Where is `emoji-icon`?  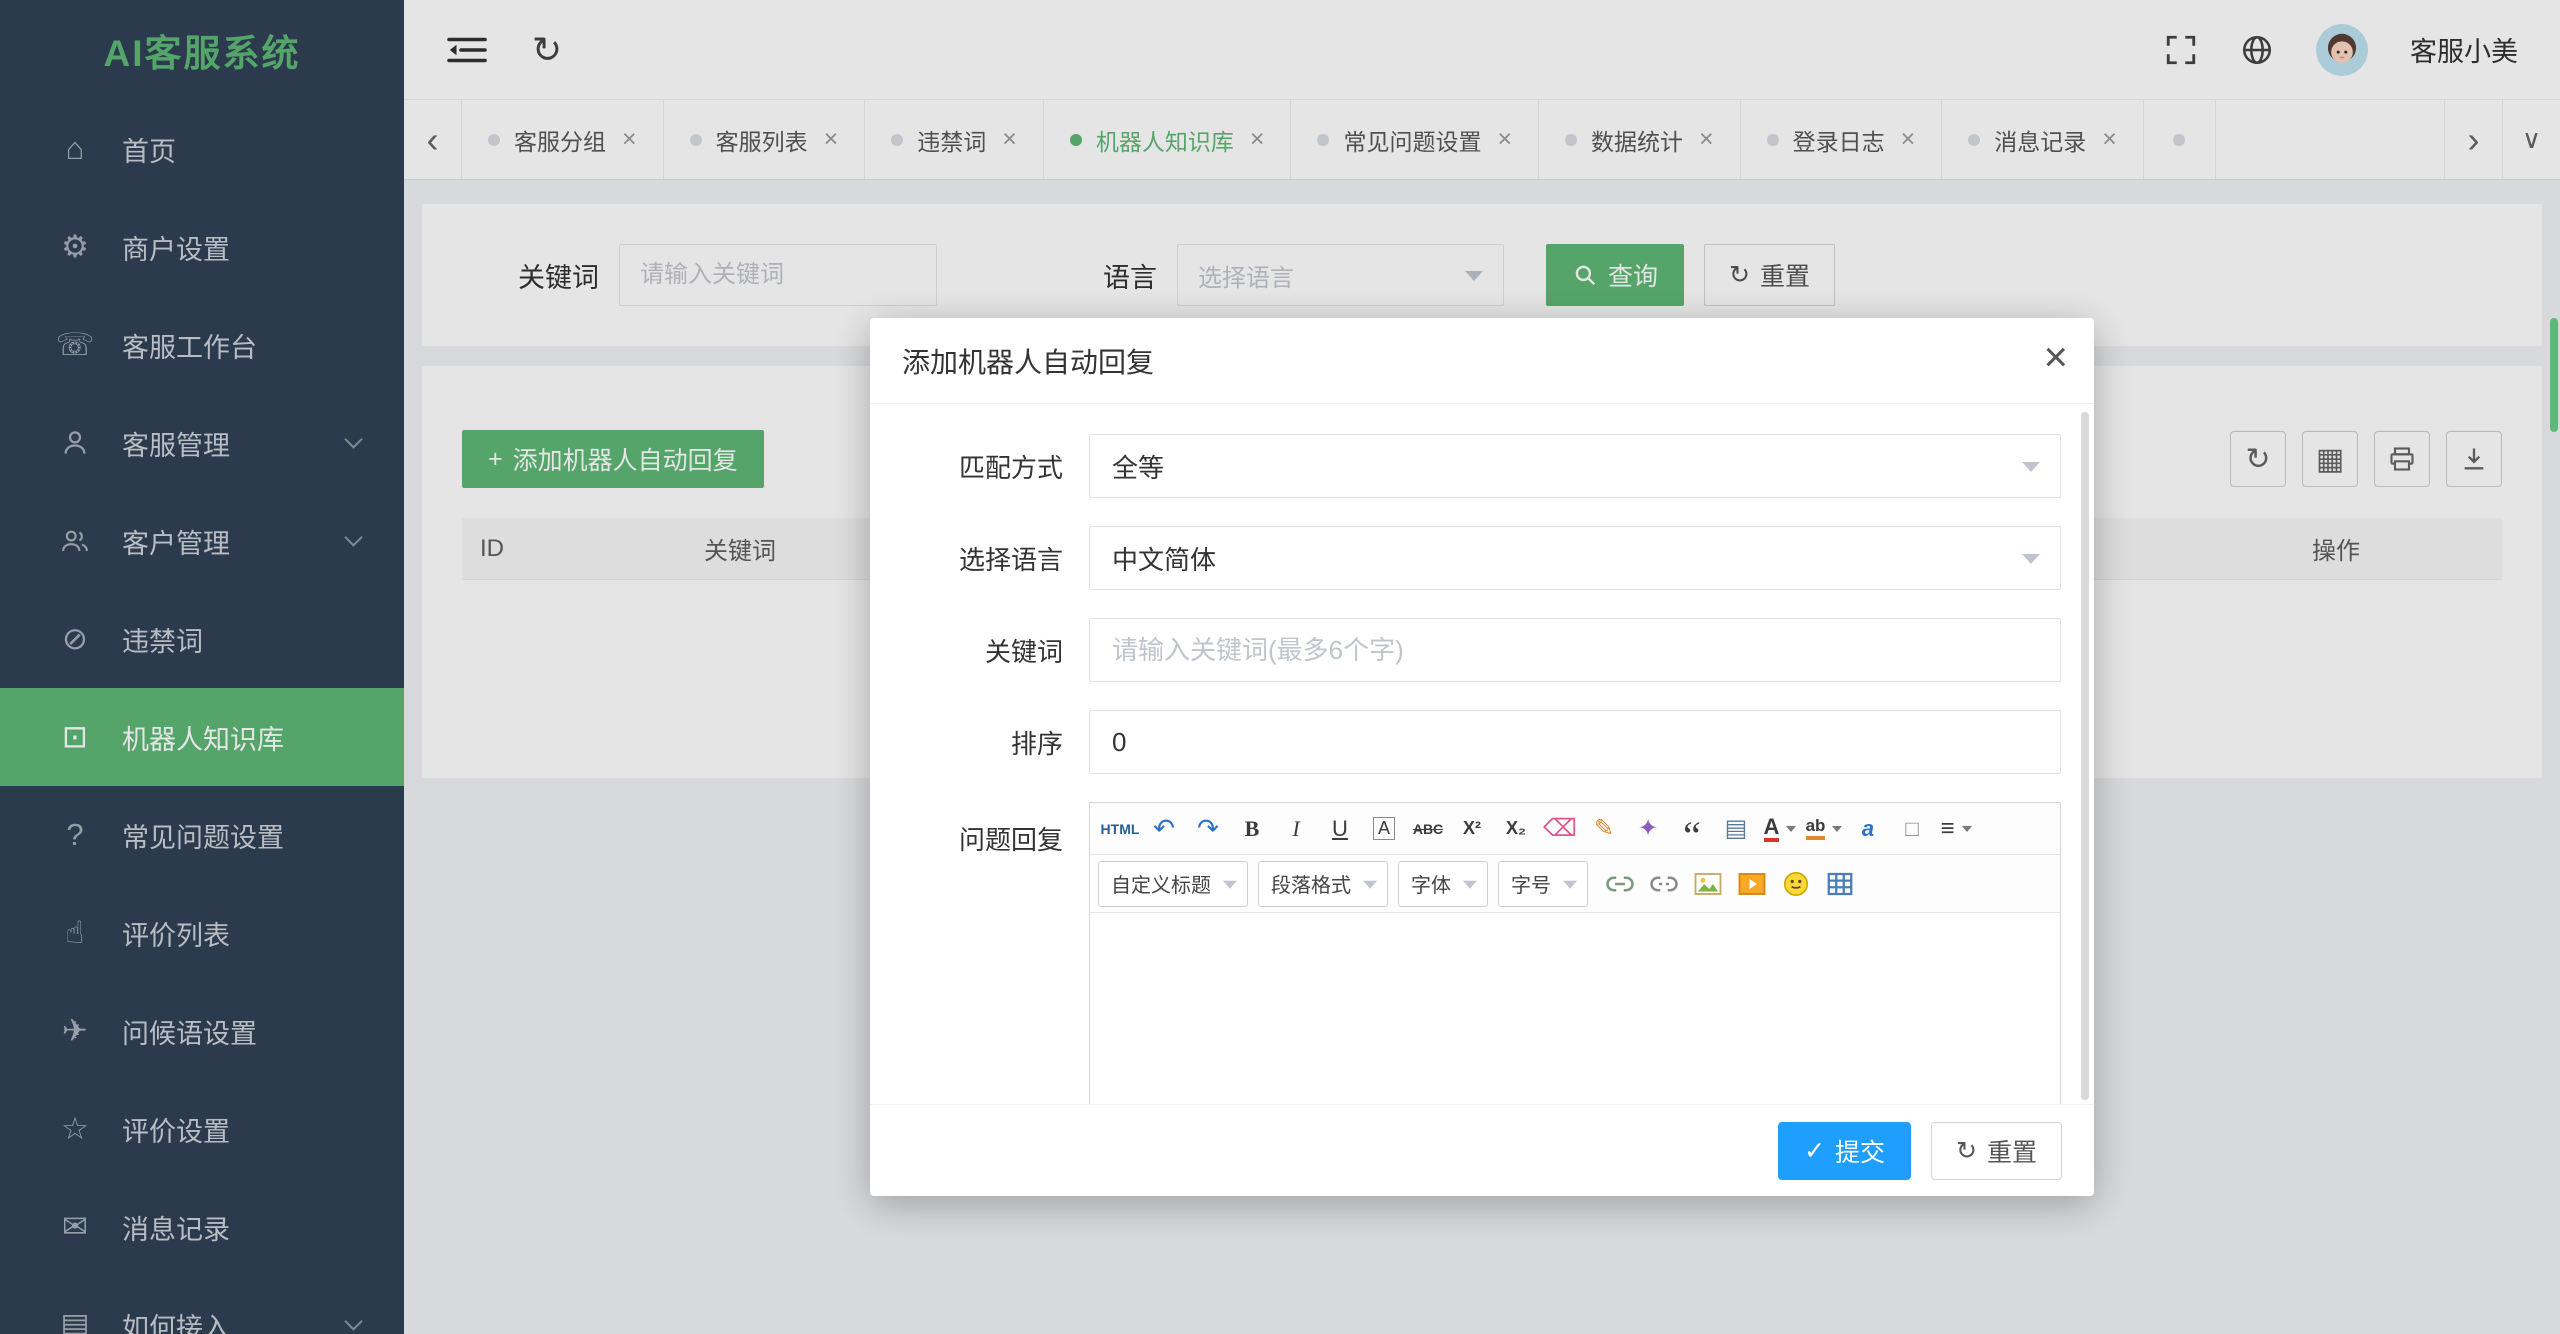
emoji-icon is located at coordinates (1796, 884).